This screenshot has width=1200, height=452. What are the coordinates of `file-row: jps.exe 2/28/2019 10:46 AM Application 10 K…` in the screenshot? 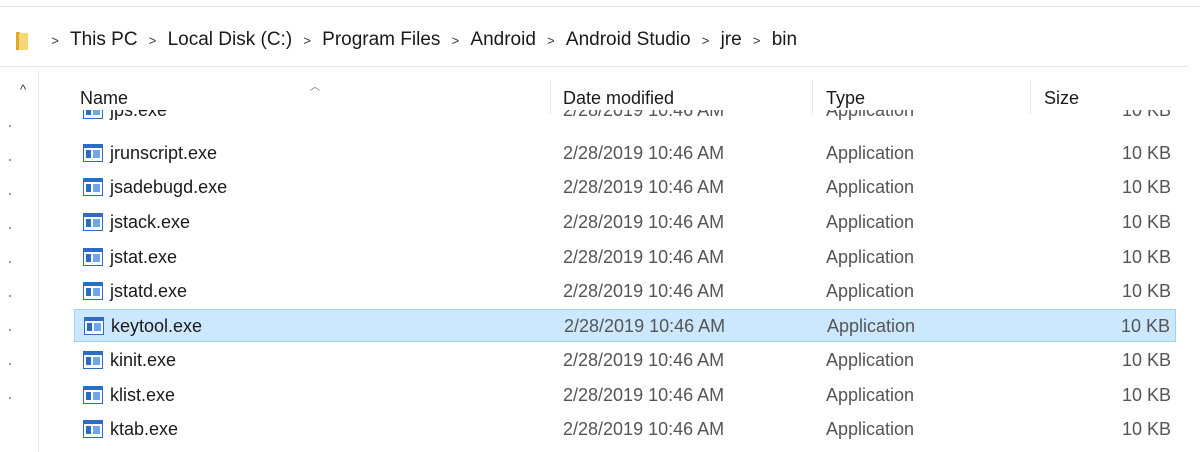 It's located at (625, 118).